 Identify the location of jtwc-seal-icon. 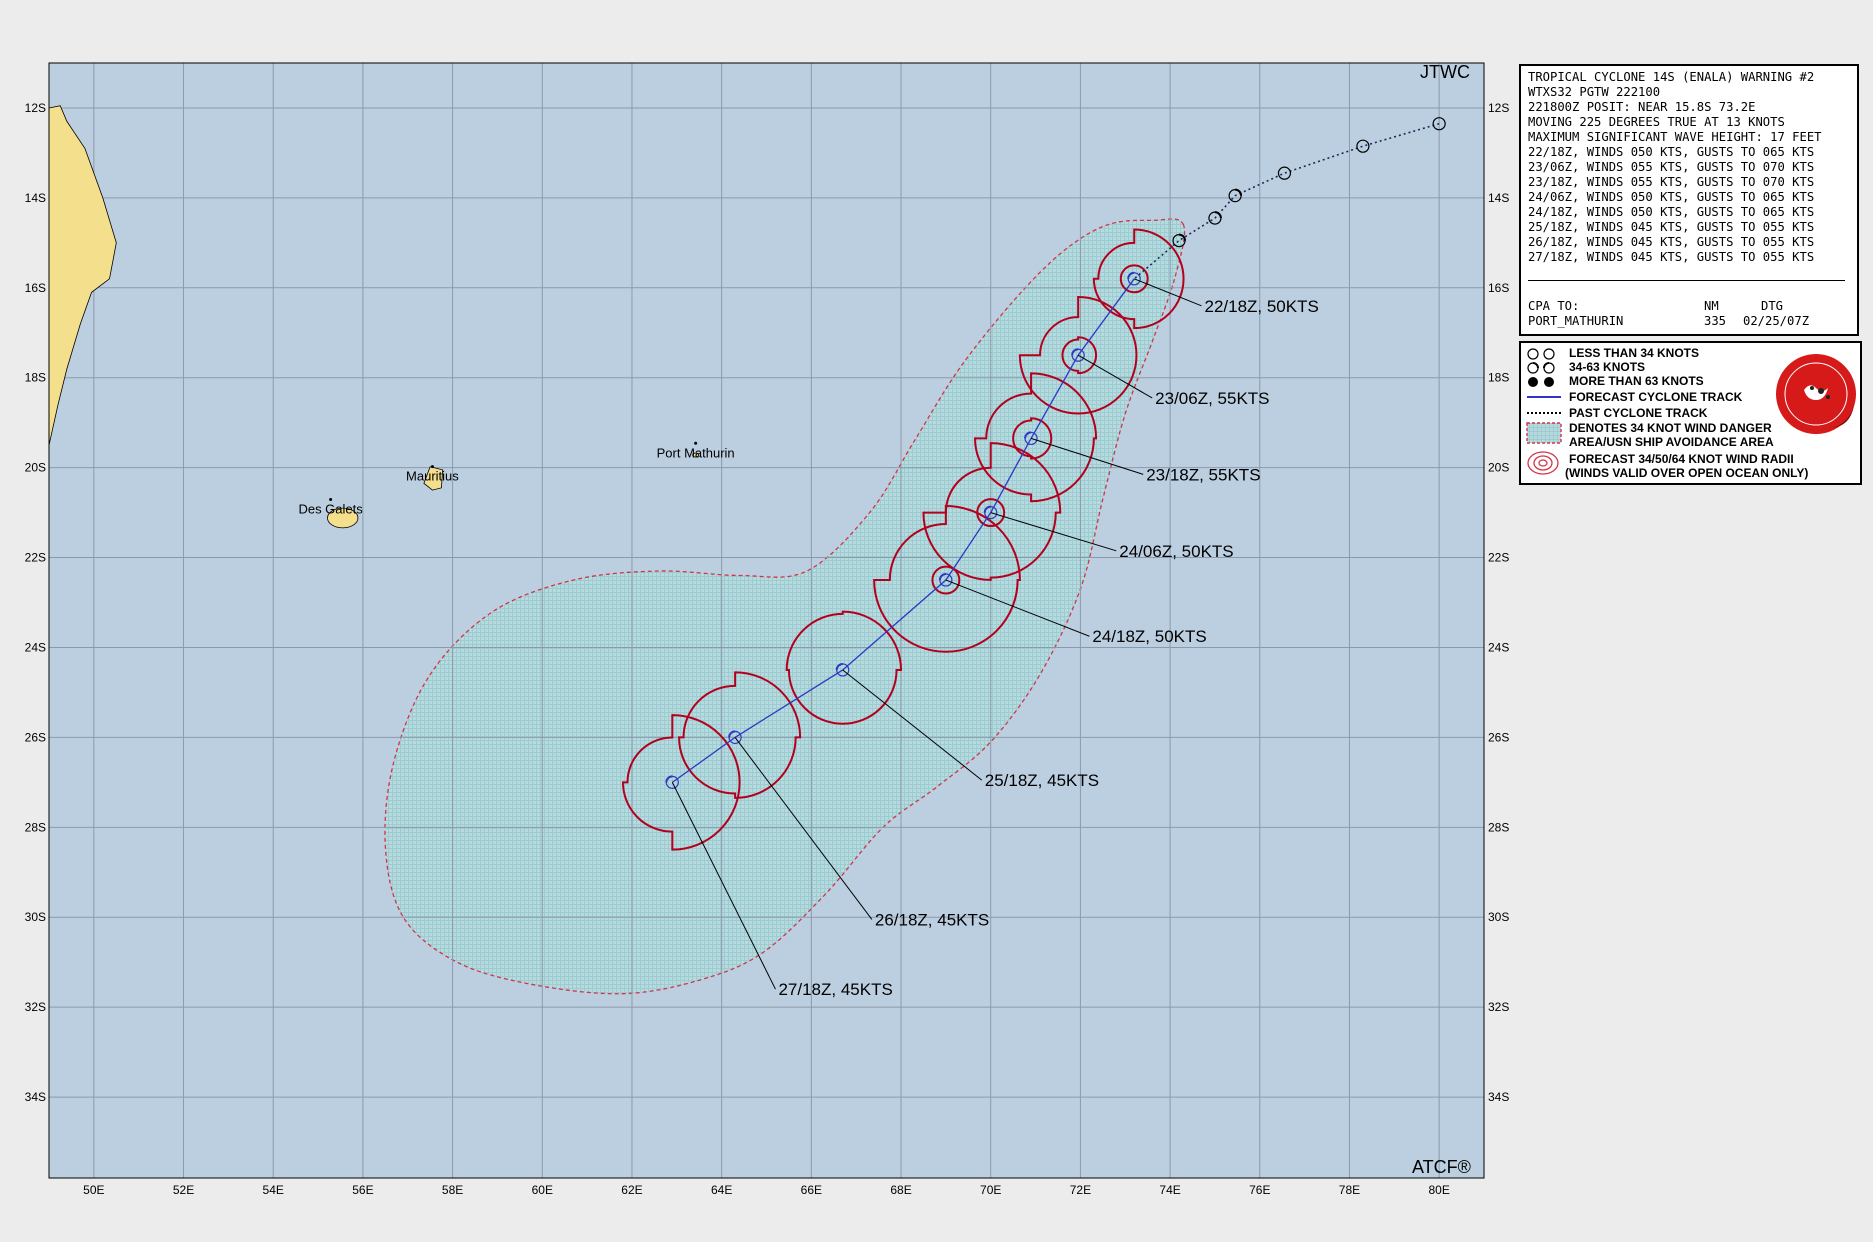
(1816, 394).